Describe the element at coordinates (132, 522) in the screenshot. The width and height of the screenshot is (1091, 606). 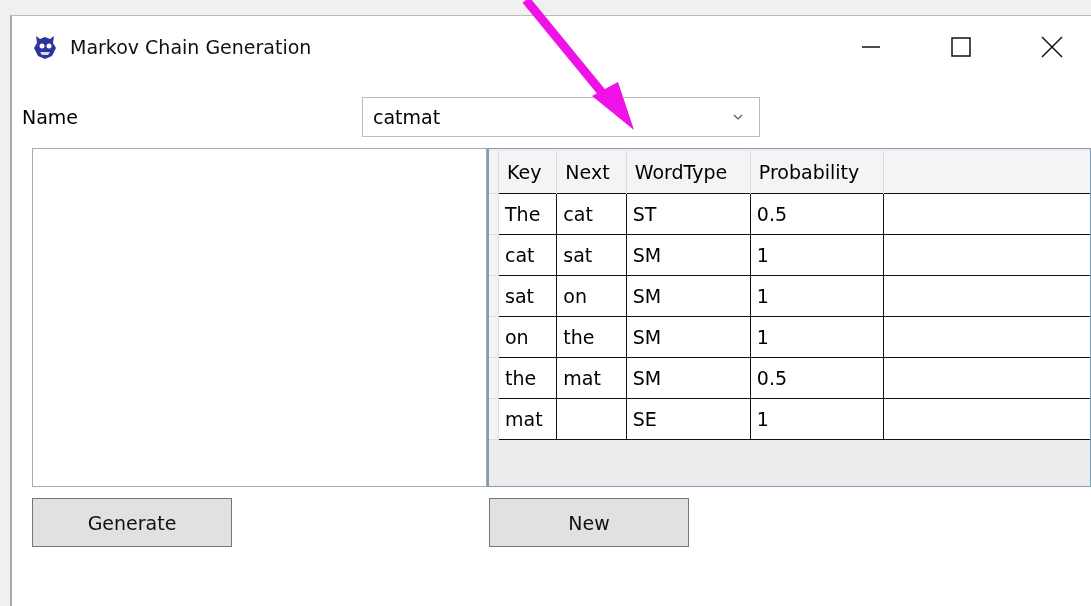
I see `generate-button: Generate` at that location.